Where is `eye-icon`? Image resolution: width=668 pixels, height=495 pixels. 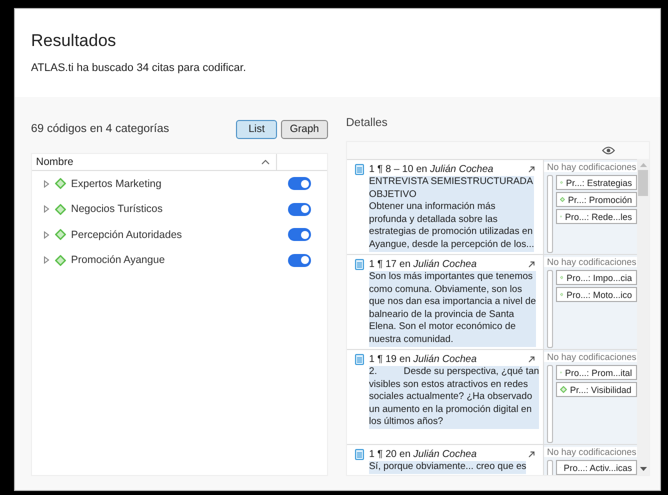
eye-icon is located at coordinates (608, 150).